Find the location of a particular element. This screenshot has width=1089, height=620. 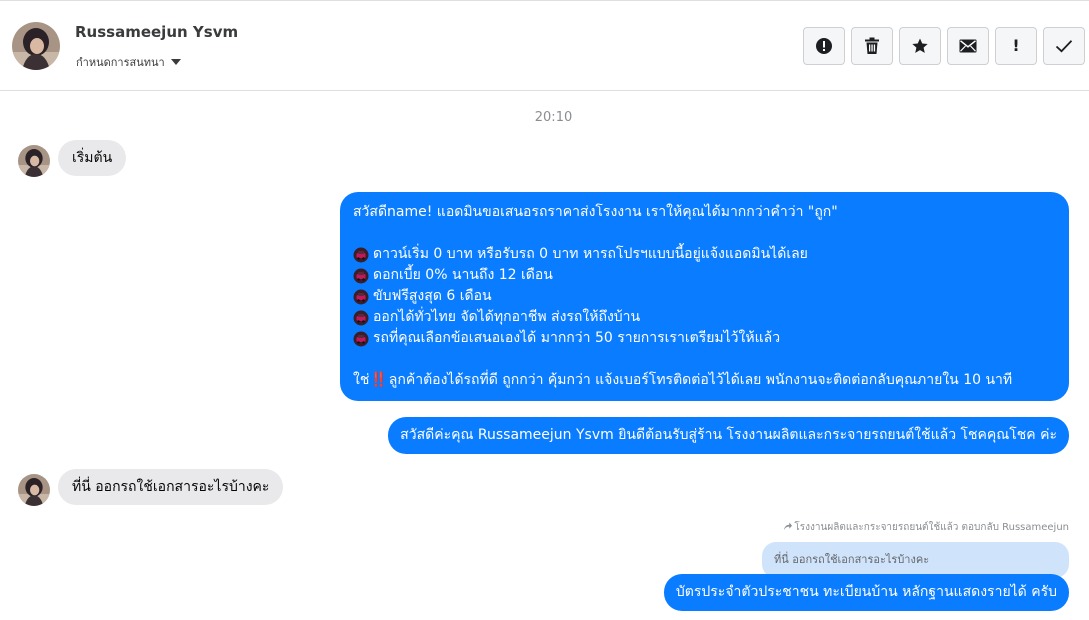

quoted-message-text: ที่นี่ ออกรถใช้เอกสารอะไรบ้างคะ is located at coordinates (852, 559).